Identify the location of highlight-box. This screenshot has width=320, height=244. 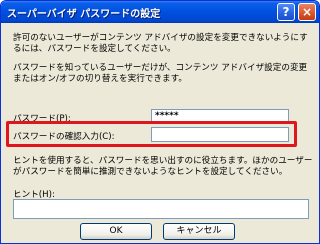
(151, 134).